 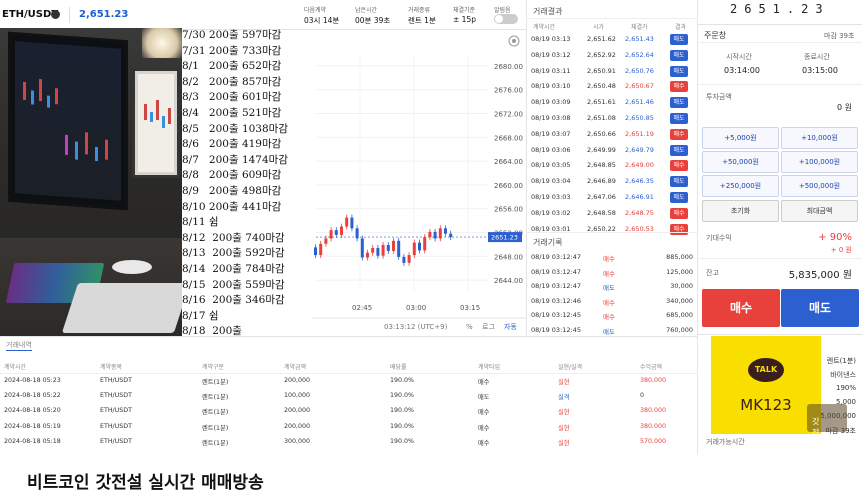 What do you see at coordinates (766, 405) in the screenshot?
I see `kakao-id: MK123` at bounding box center [766, 405].